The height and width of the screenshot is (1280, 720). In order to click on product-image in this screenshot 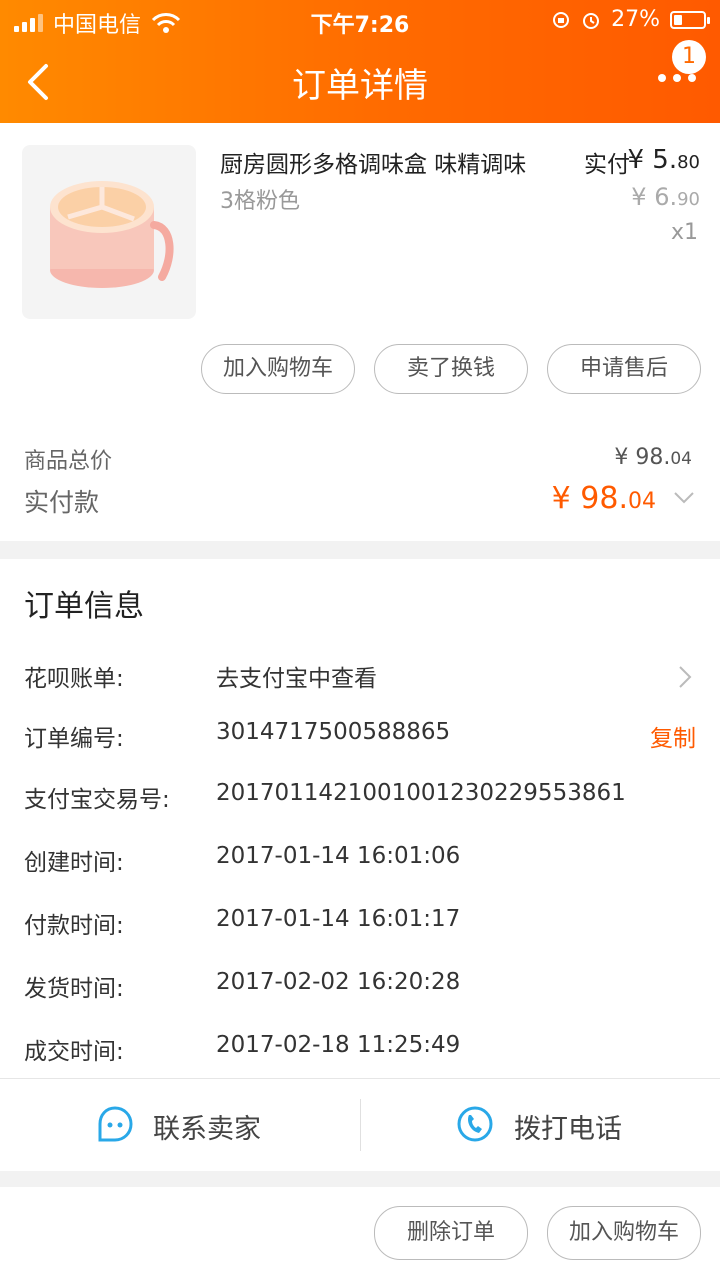, I will do `click(109, 232)`.